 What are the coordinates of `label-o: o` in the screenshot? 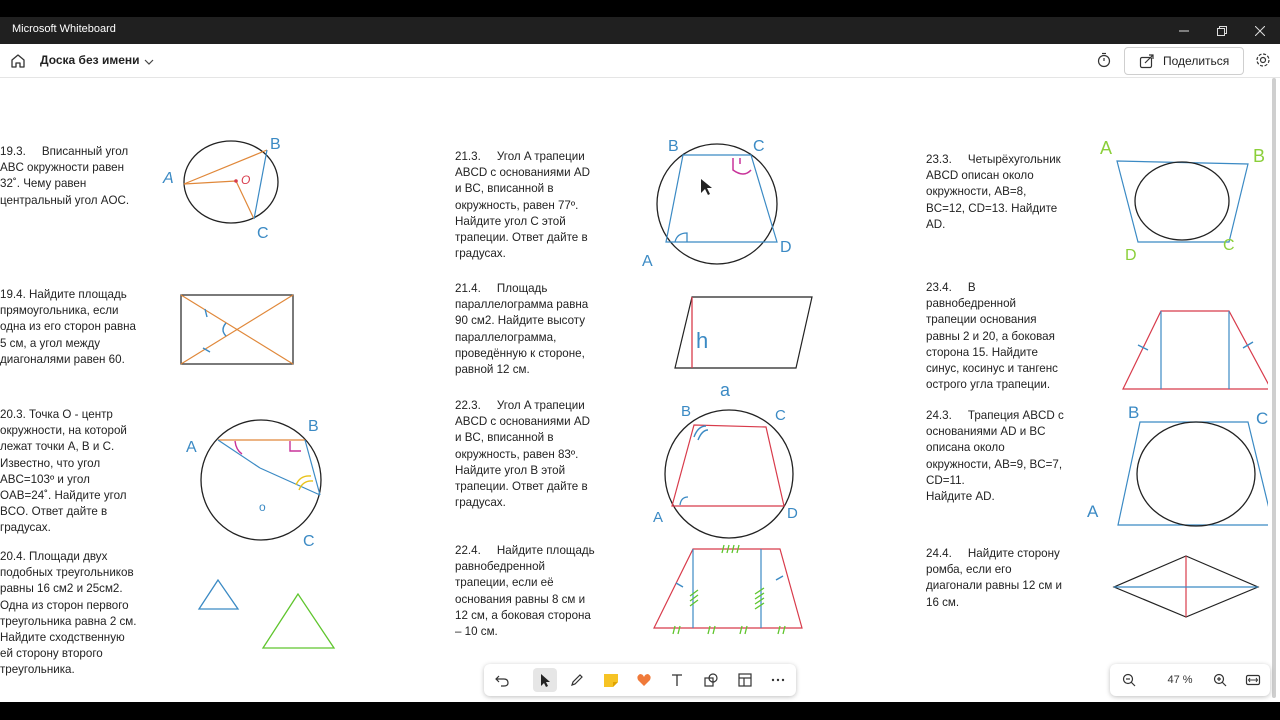 It's located at (262, 507).